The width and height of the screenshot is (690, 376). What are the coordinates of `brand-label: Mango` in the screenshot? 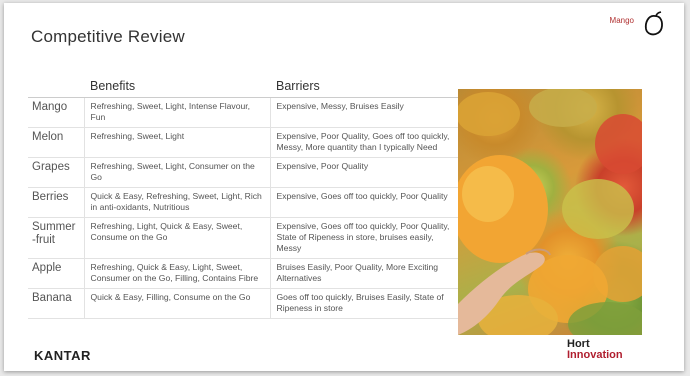 It's located at (621, 20).